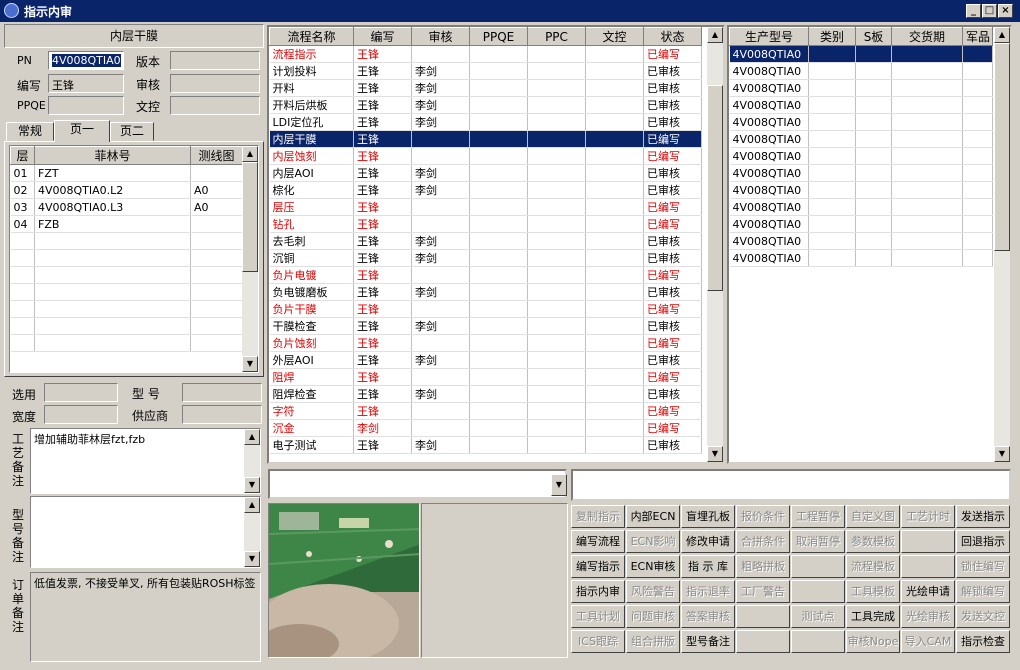 The width and height of the screenshot is (1020, 670). I want to click on action-button: 编写流程, so click(598, 541).